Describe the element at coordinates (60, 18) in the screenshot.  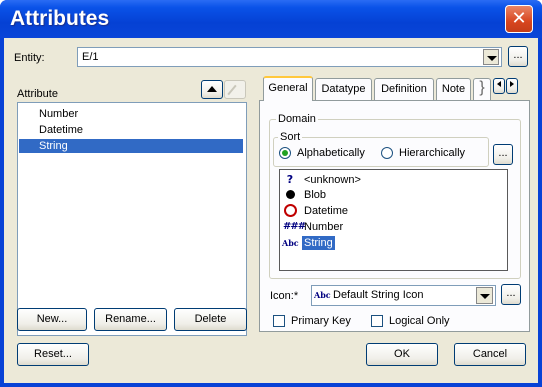
I see `dialog-title: Attributes` at that location.